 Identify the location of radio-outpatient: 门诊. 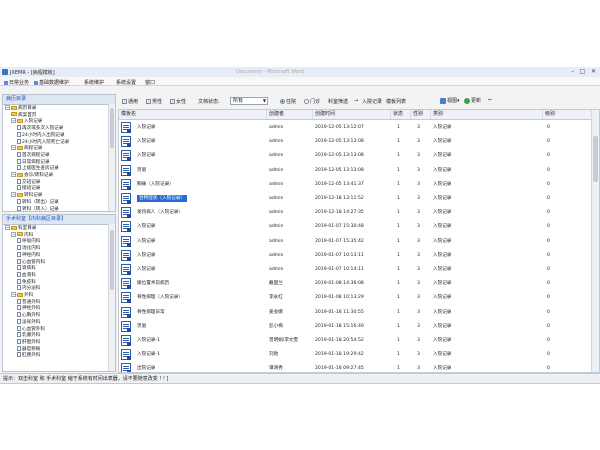
(312, 101).